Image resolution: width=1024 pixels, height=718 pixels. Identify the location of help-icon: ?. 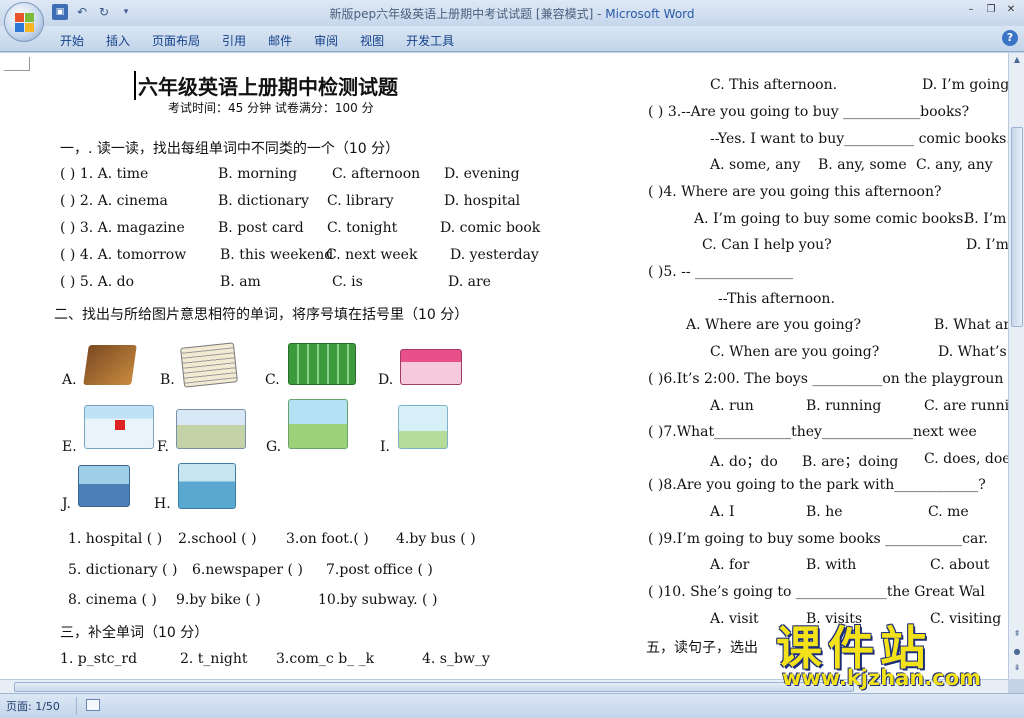
(1010, 38).